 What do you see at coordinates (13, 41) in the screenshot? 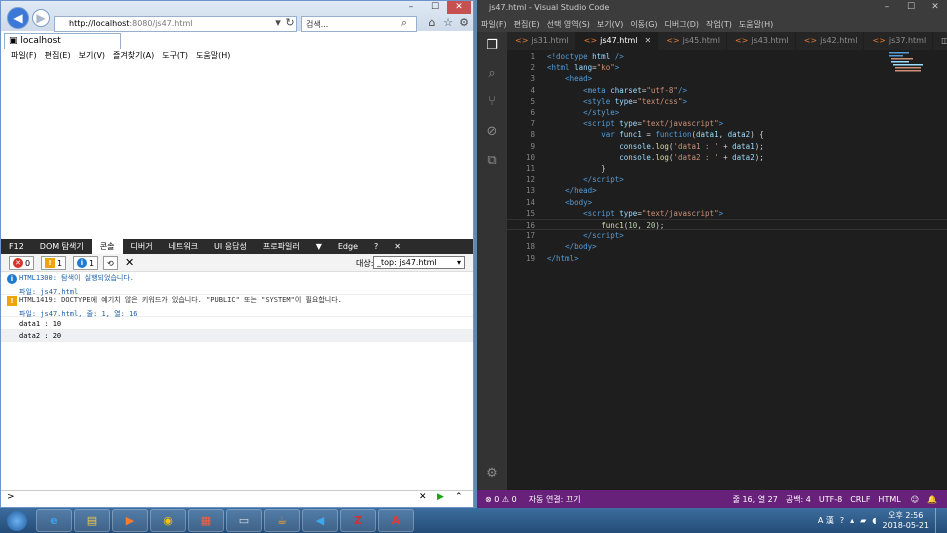
I see `page-favicon-icon: ▣` at bounding box center [13, 41].